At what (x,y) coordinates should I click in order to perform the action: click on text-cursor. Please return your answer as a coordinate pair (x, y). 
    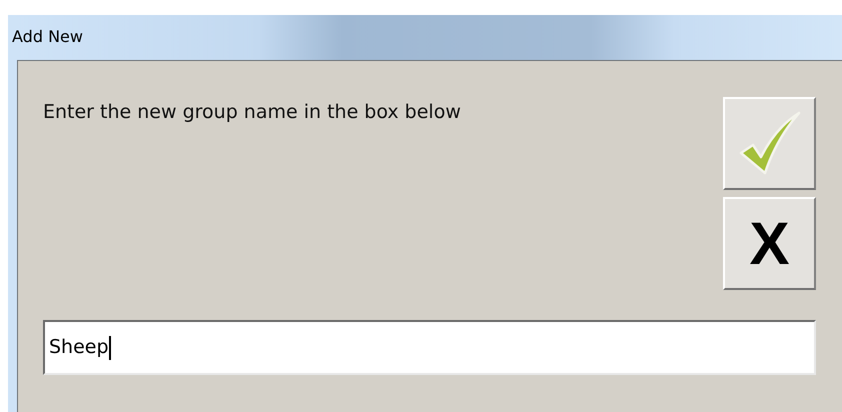
    Looking at the image, I should click on (109, 348).